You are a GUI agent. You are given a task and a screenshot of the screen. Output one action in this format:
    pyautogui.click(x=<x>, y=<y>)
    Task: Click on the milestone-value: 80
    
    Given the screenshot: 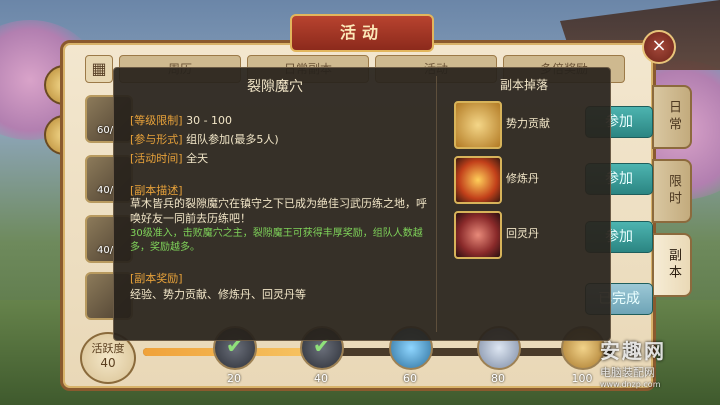 What is the action you would take?
    pyautogui.click(x=498, y=378)
    